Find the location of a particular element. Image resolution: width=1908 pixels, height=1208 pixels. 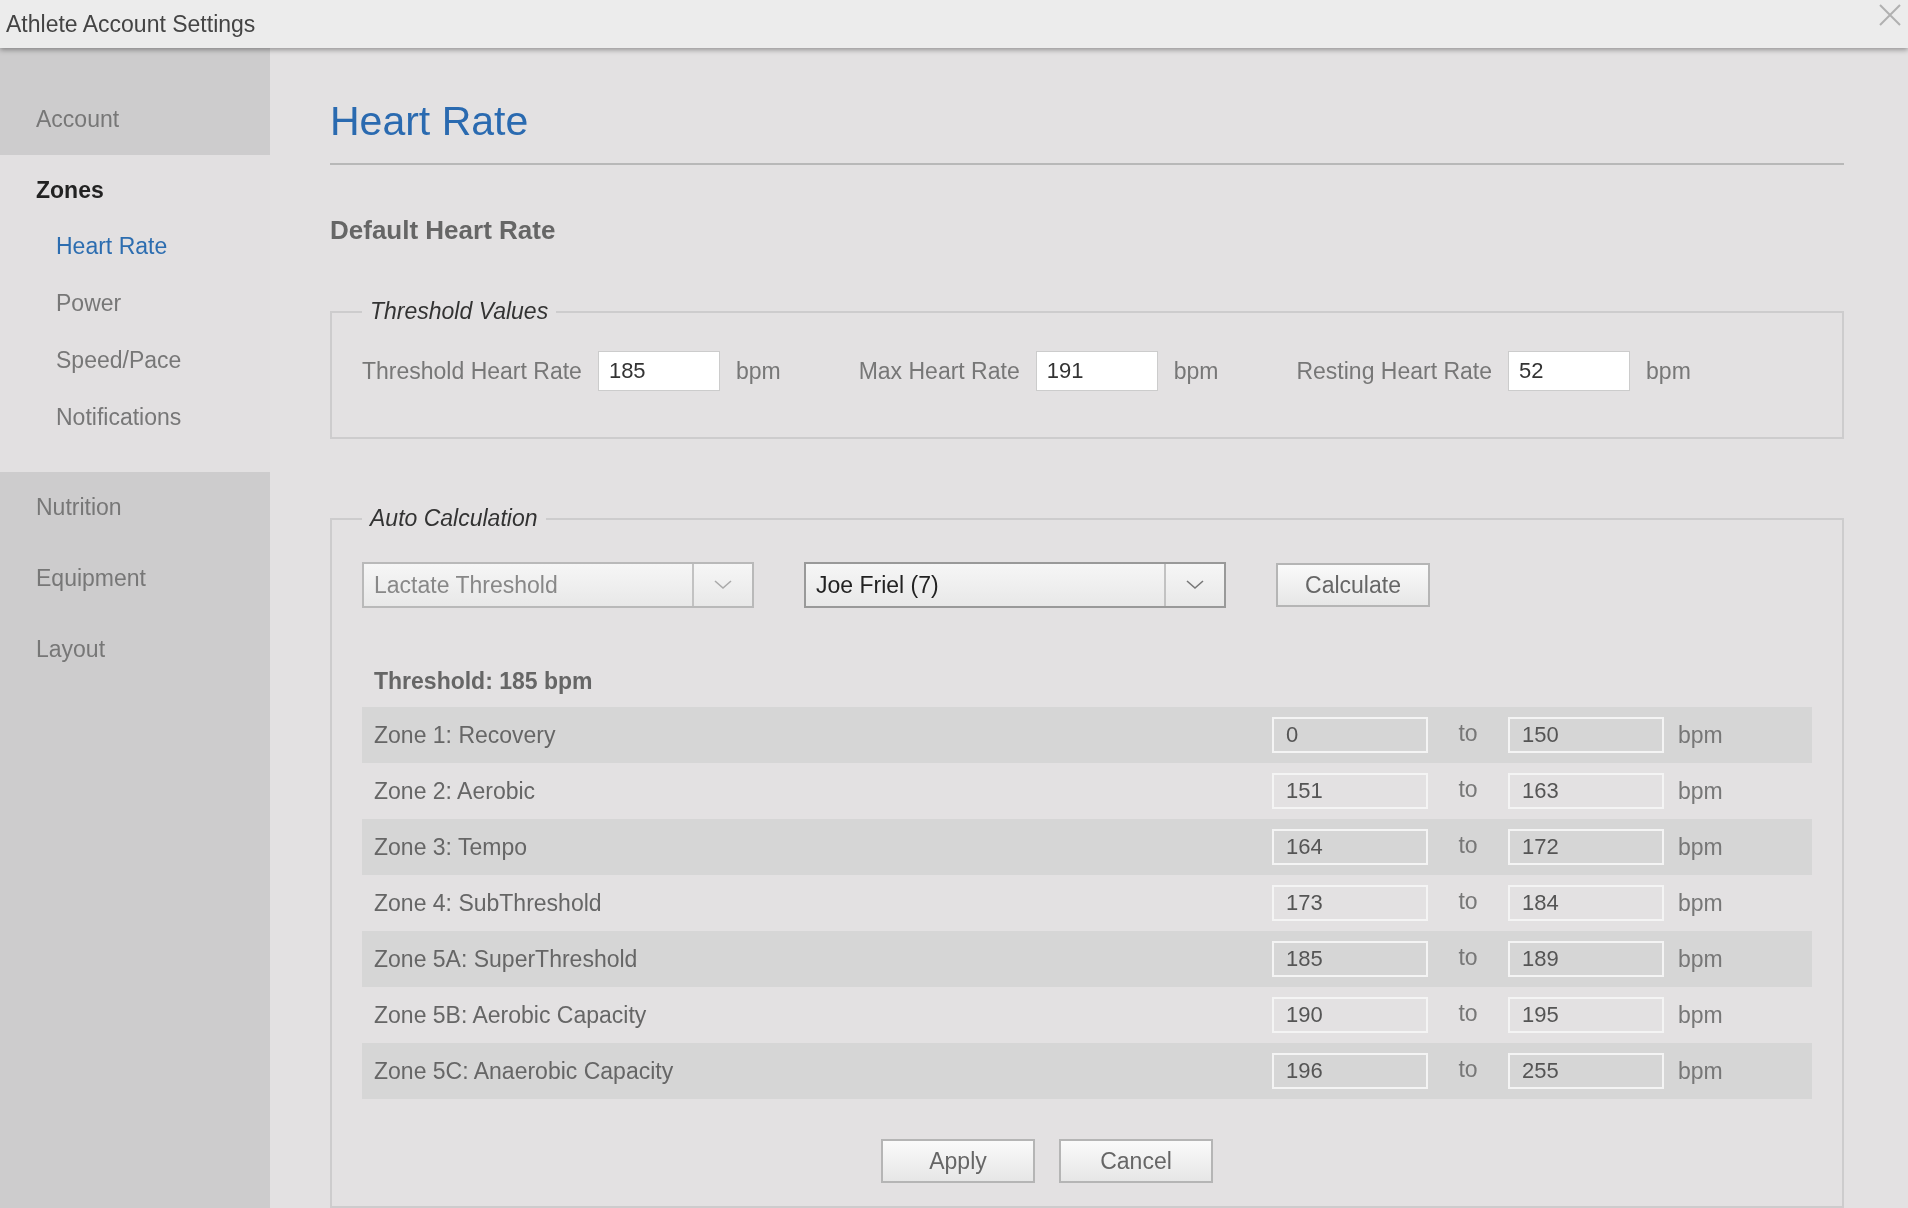

threshold-label: Threshold: 185 bpm is located at coordinates (484, 681).